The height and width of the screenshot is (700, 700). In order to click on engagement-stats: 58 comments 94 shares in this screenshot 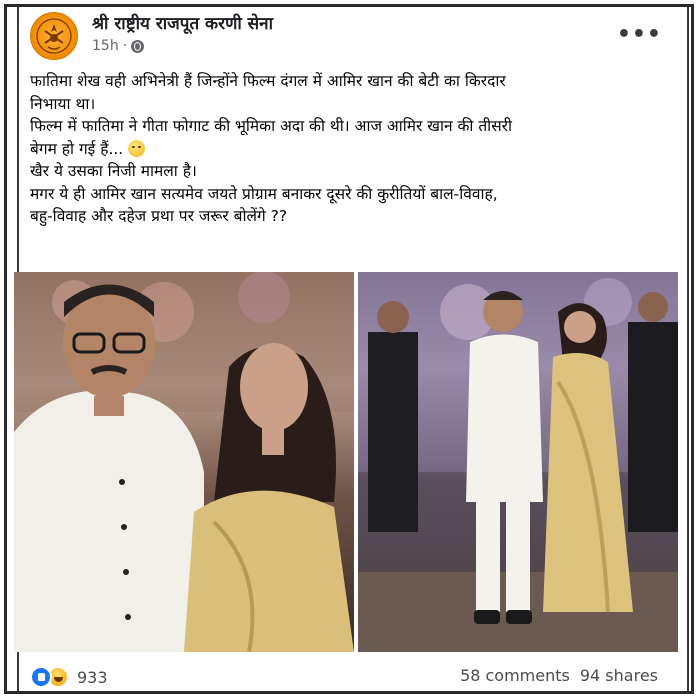, I will do `click(559, 675)`.